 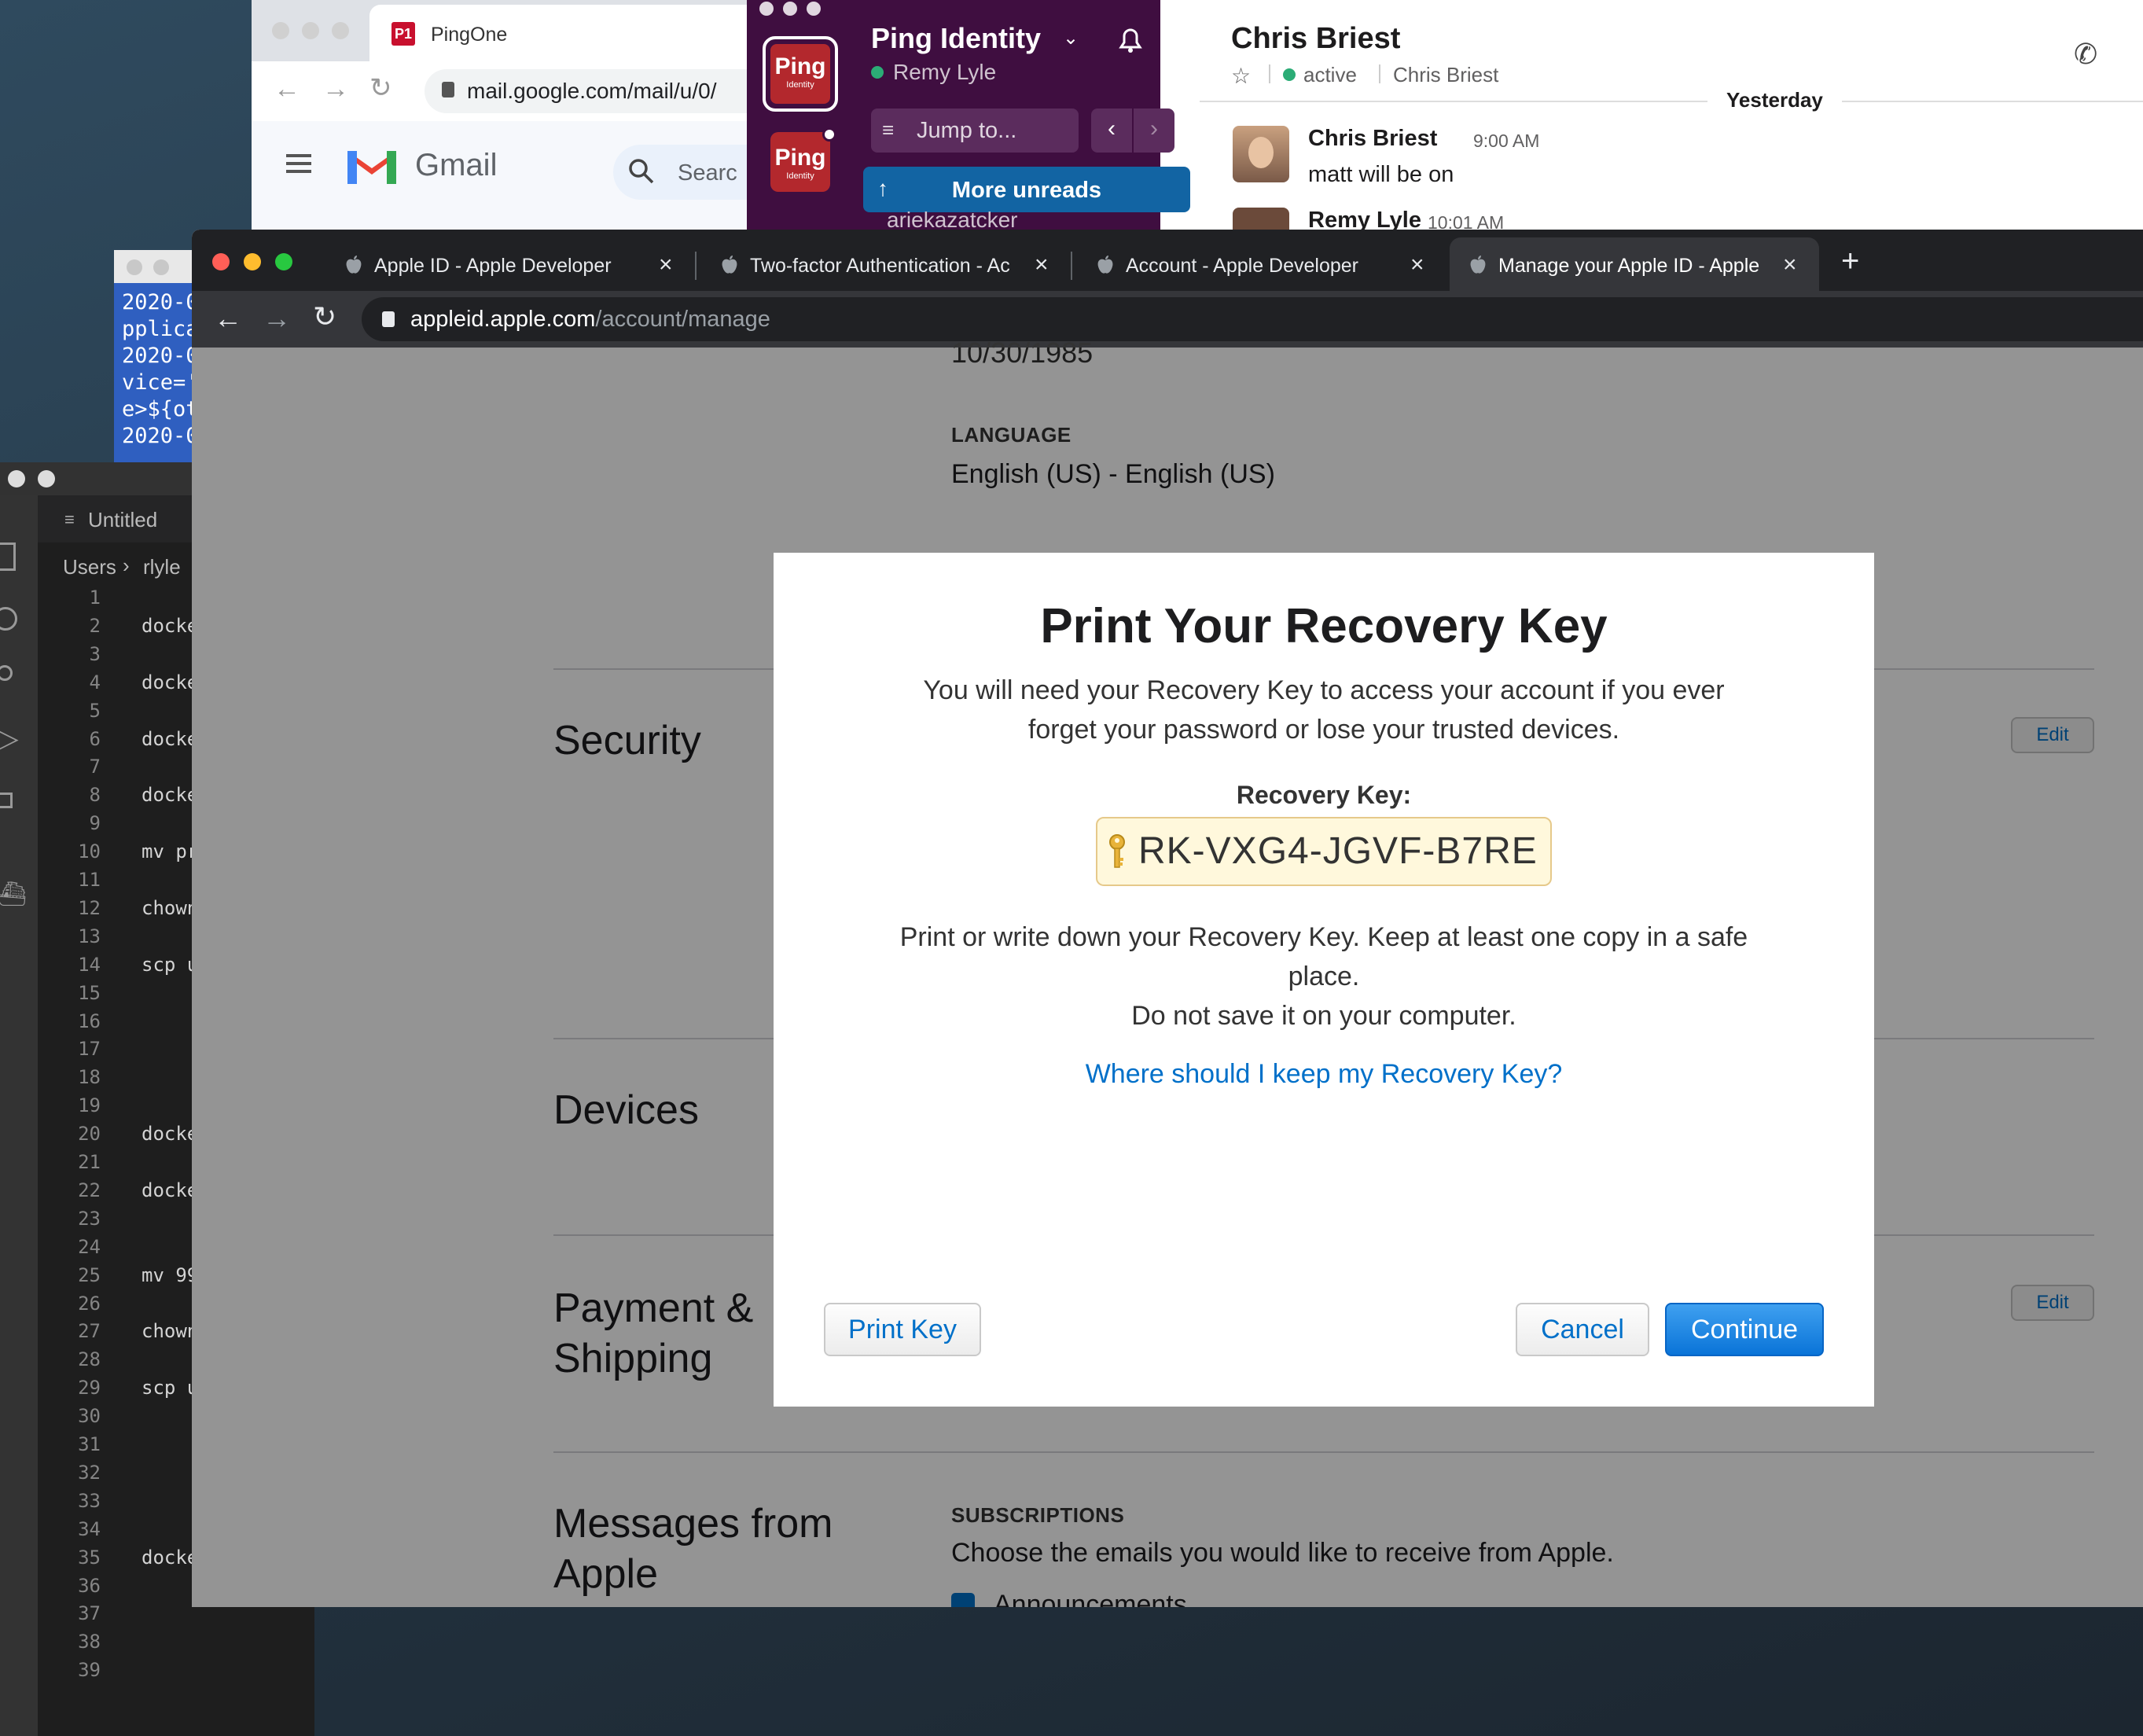 What do you see at coordinates (1744, 1330) in the screenshot?
I see `continue-button: Continue` at bounding box center [1744, 1330].